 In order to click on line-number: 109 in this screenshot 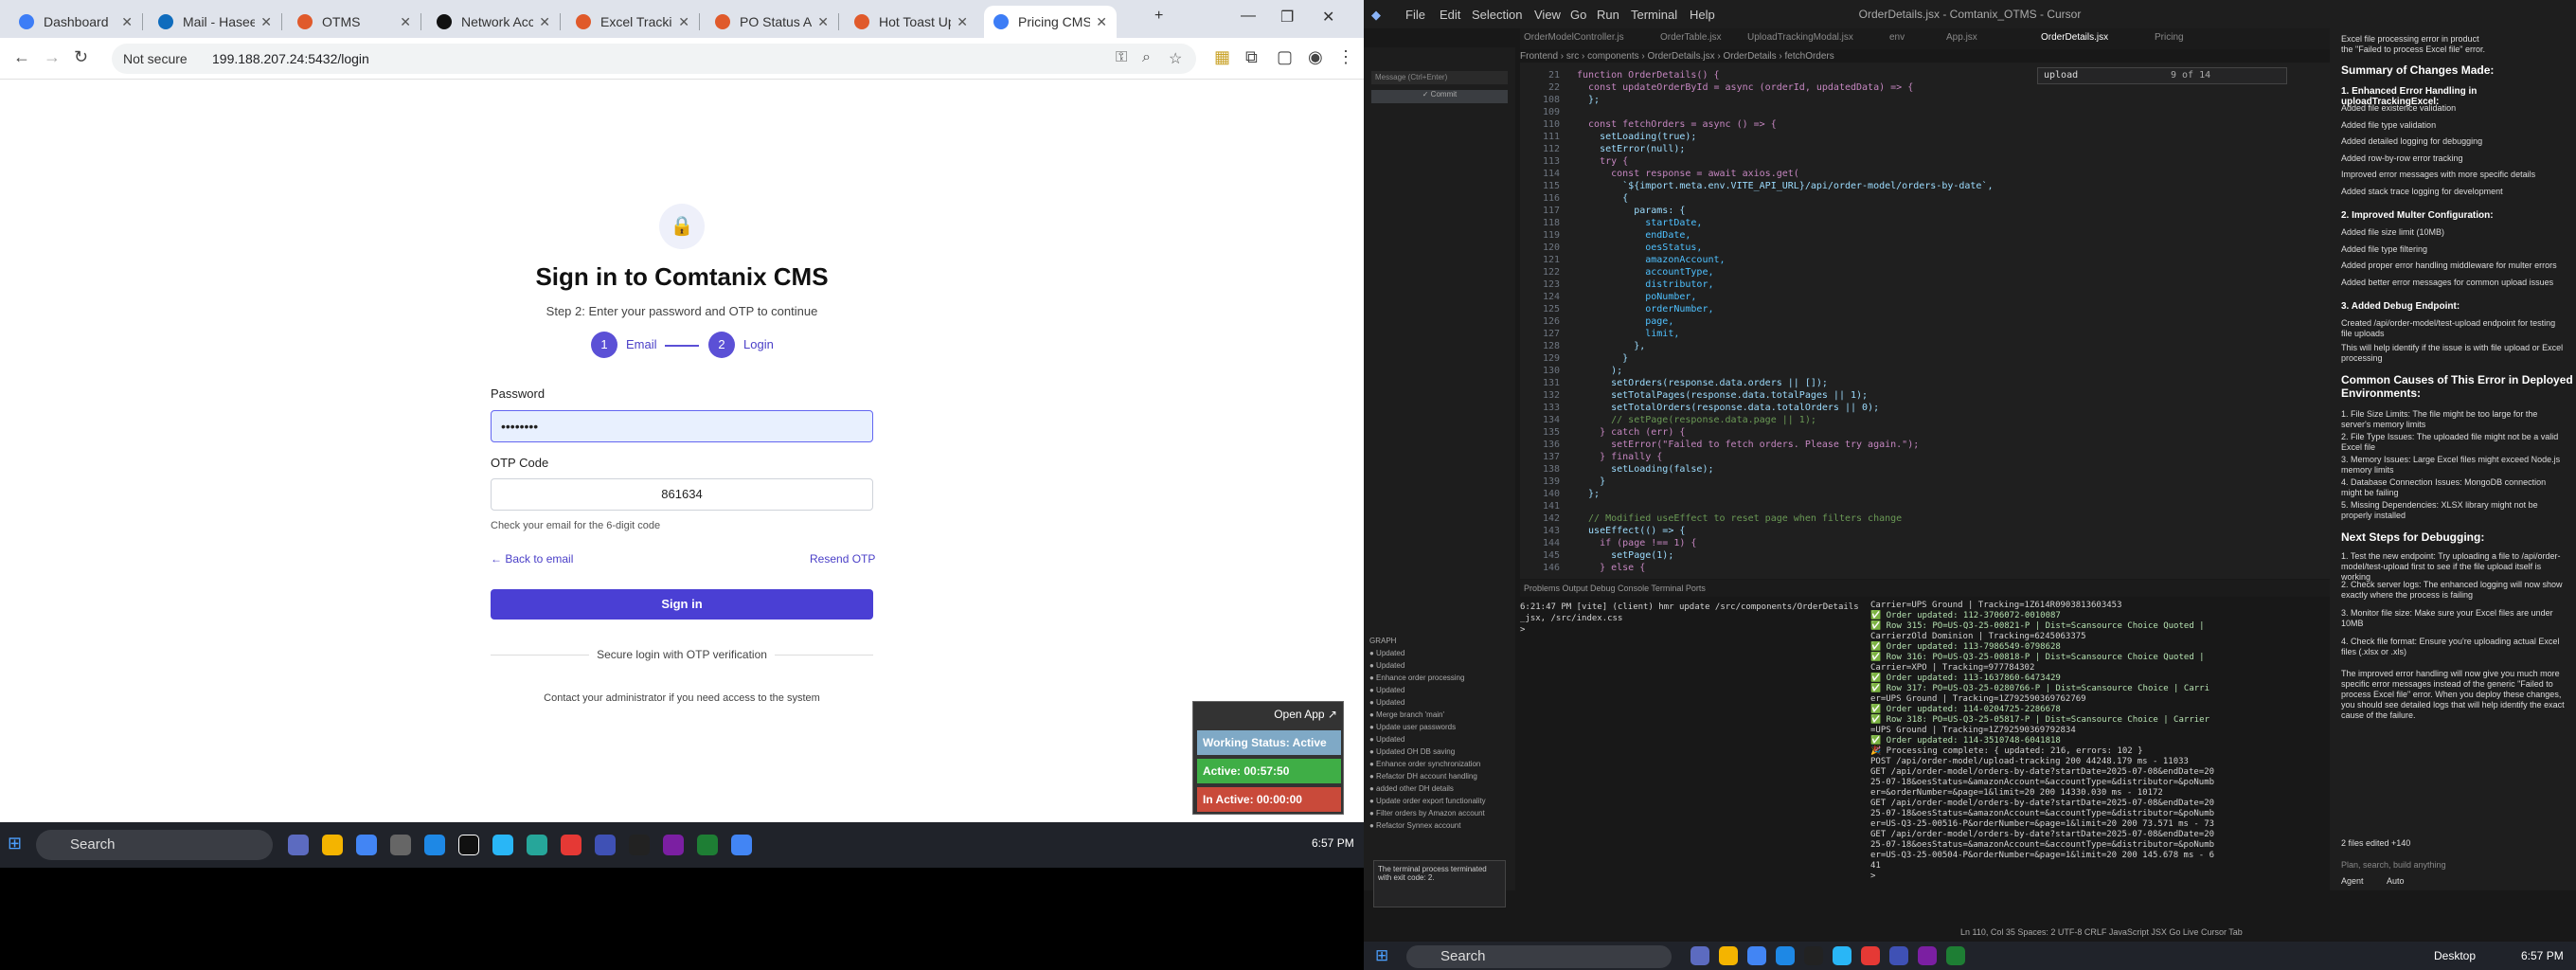, I will do `click(1551, 112)`.